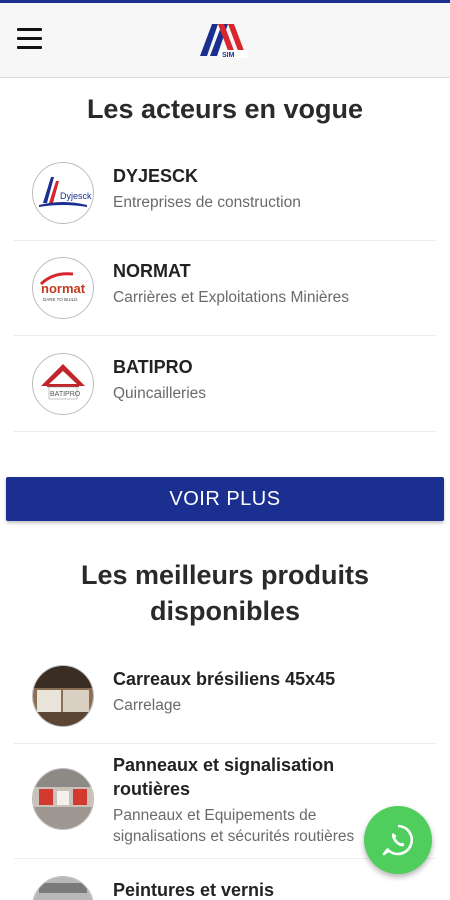 This screenshot has width=450, height=900. I want to click on products-section-title: Les meilleurs produits disponibles, so click(225, 593).